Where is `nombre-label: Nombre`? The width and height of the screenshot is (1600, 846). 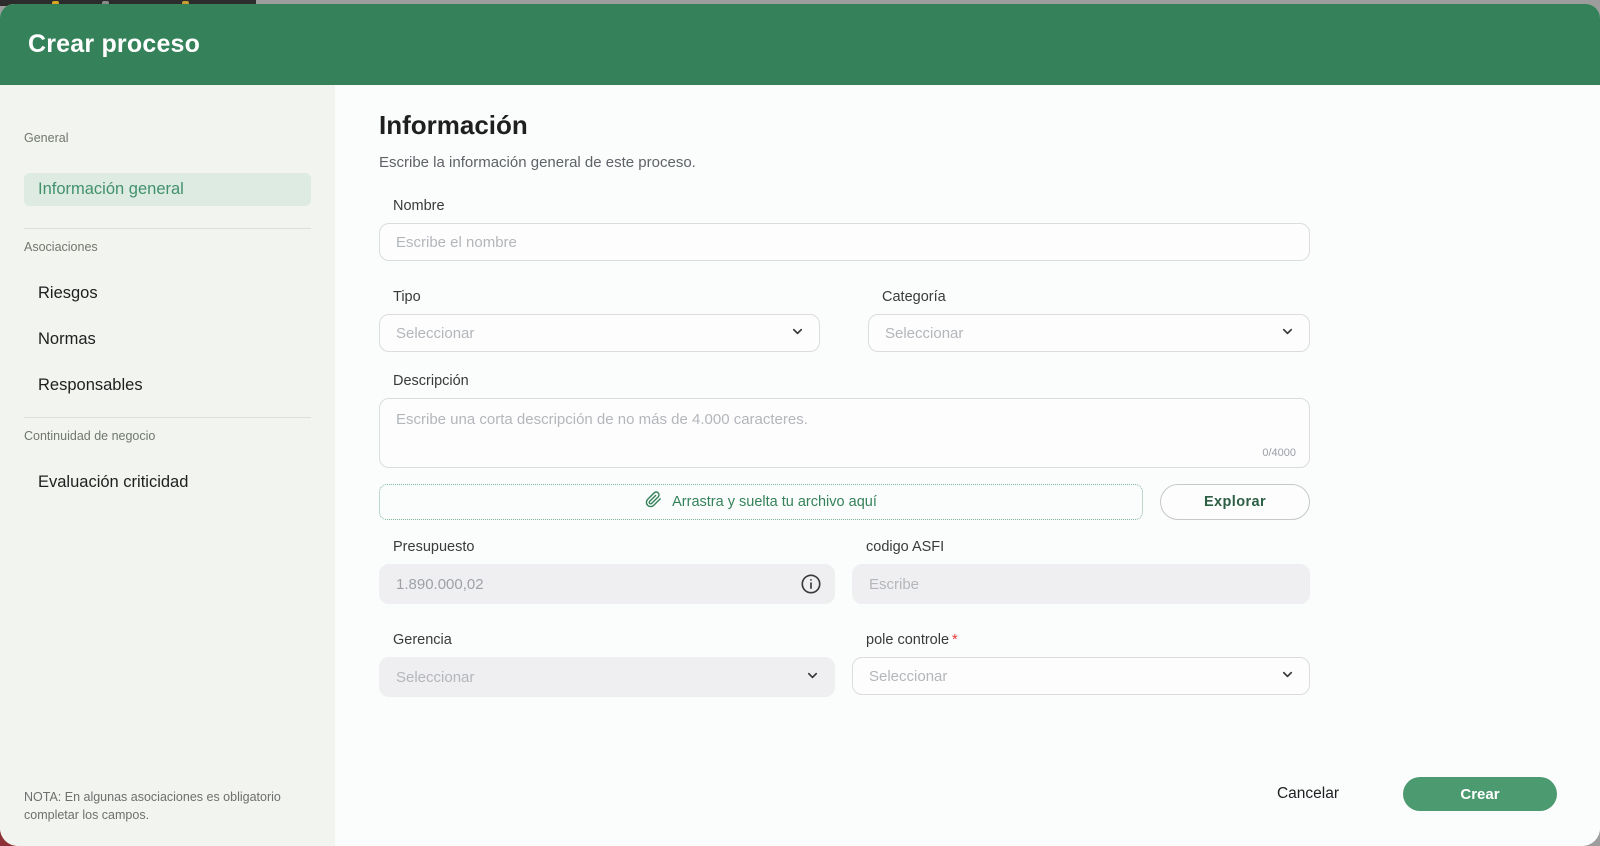 nombre-label: Nombre is located at coordinates (419, 206).